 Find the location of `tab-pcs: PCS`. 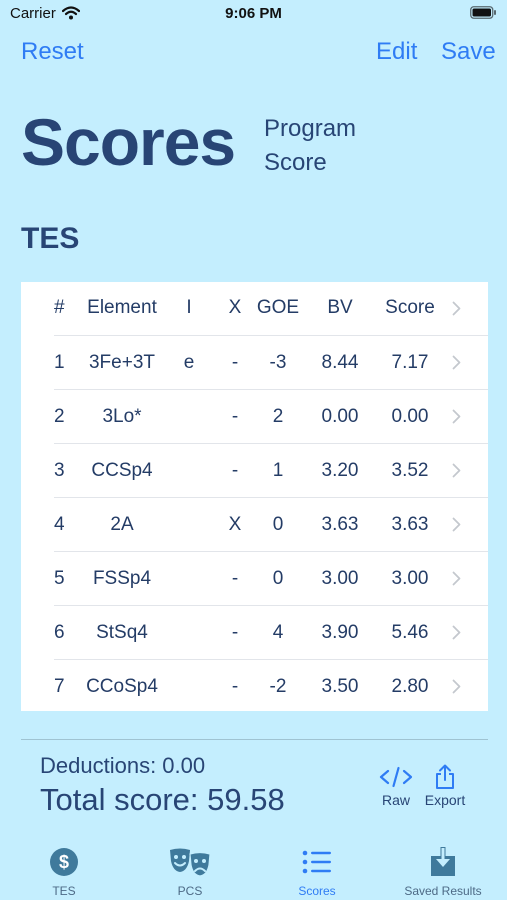

tab-pcs: PCS is located at coordinates (190, 872).